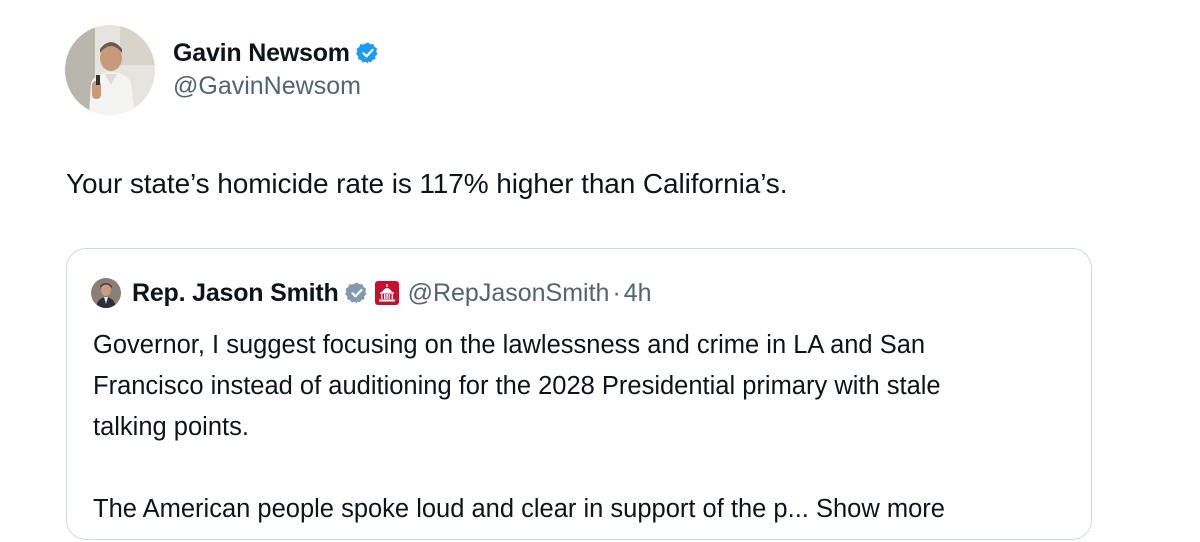 This screenshot has width=1200, height=542. I want to click on author-name: Gavin Newsom, so click(261, 53).